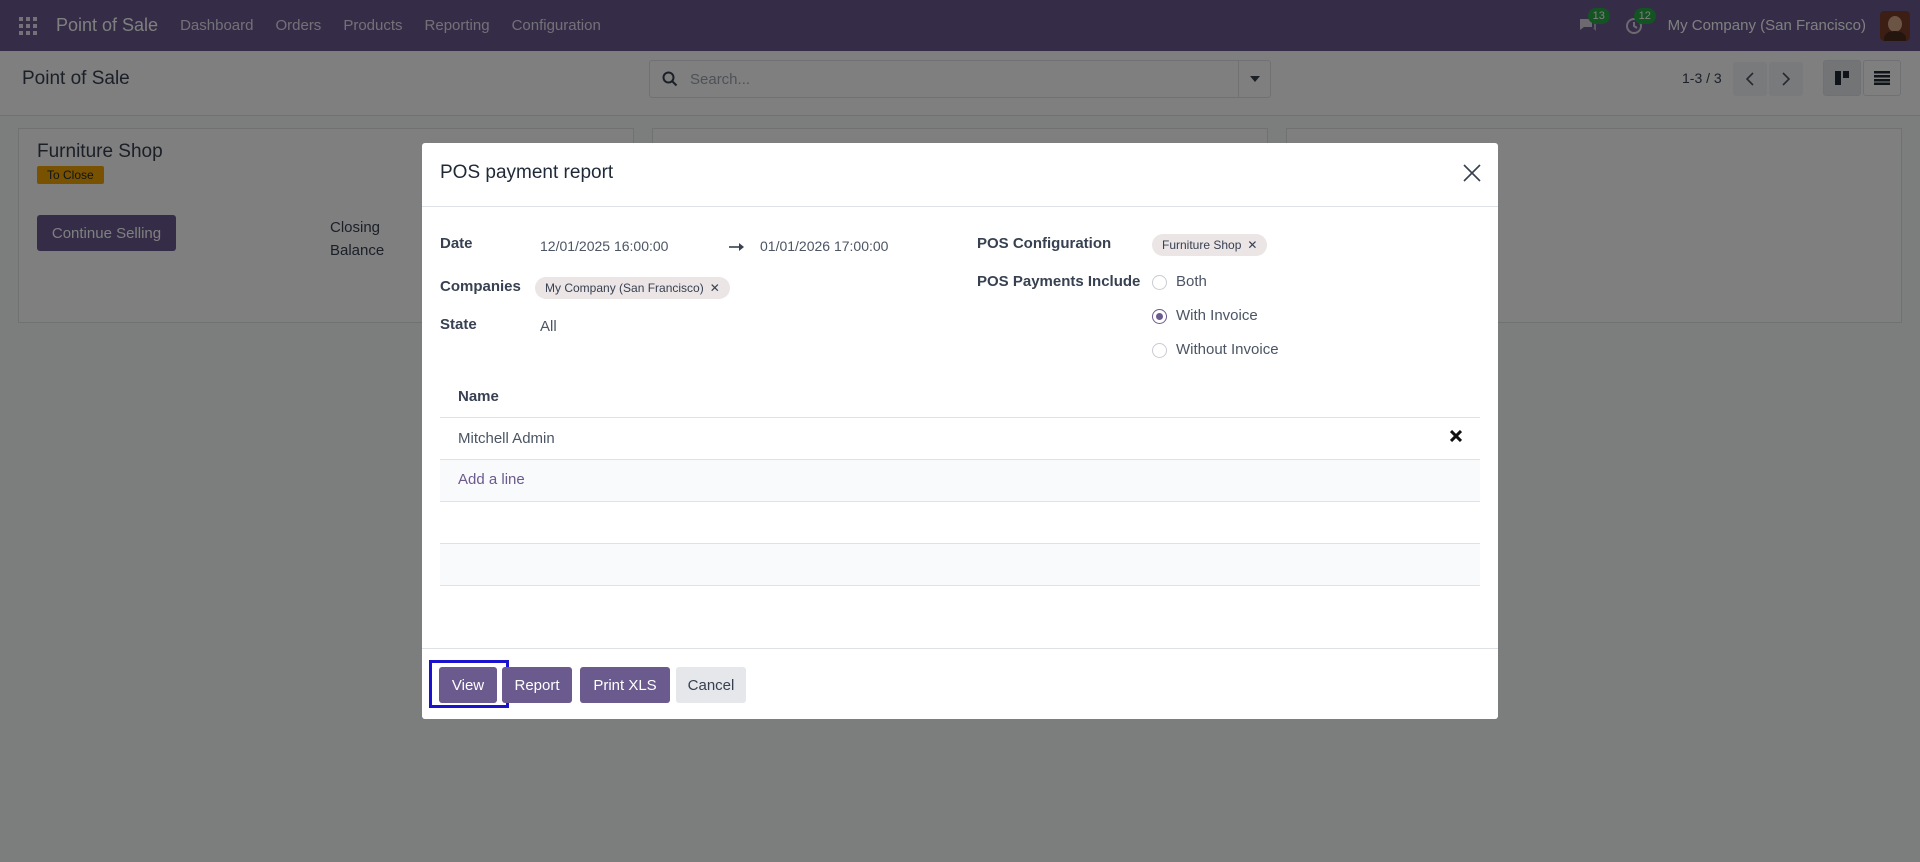 This screenshot has height=862, width=1920. What do you see at coordinates (1044, 243) in the screenshot?
I see `pos-configuration-label: POS Configuration` at bounding box center [1044, 243].